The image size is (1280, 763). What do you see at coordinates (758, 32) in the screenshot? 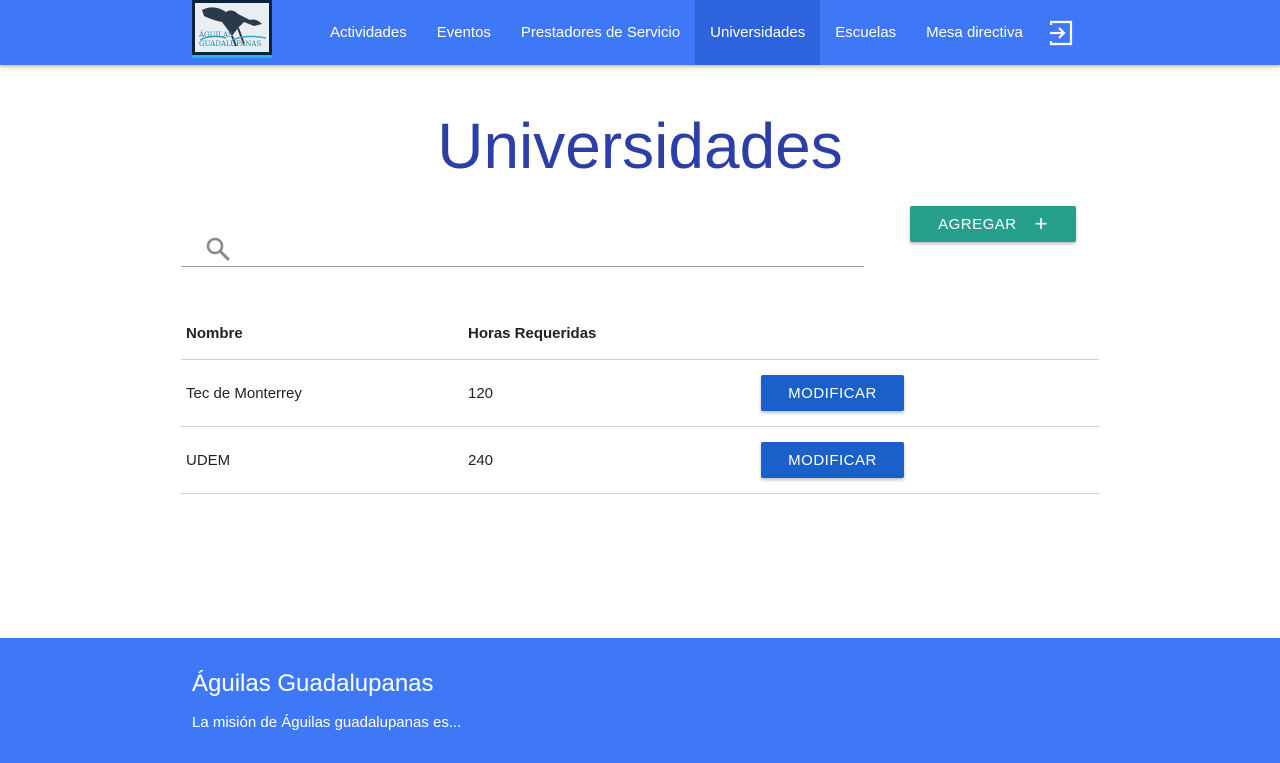
I see `nav-item-universidades: Universidades` at bounding box center [758, 32].